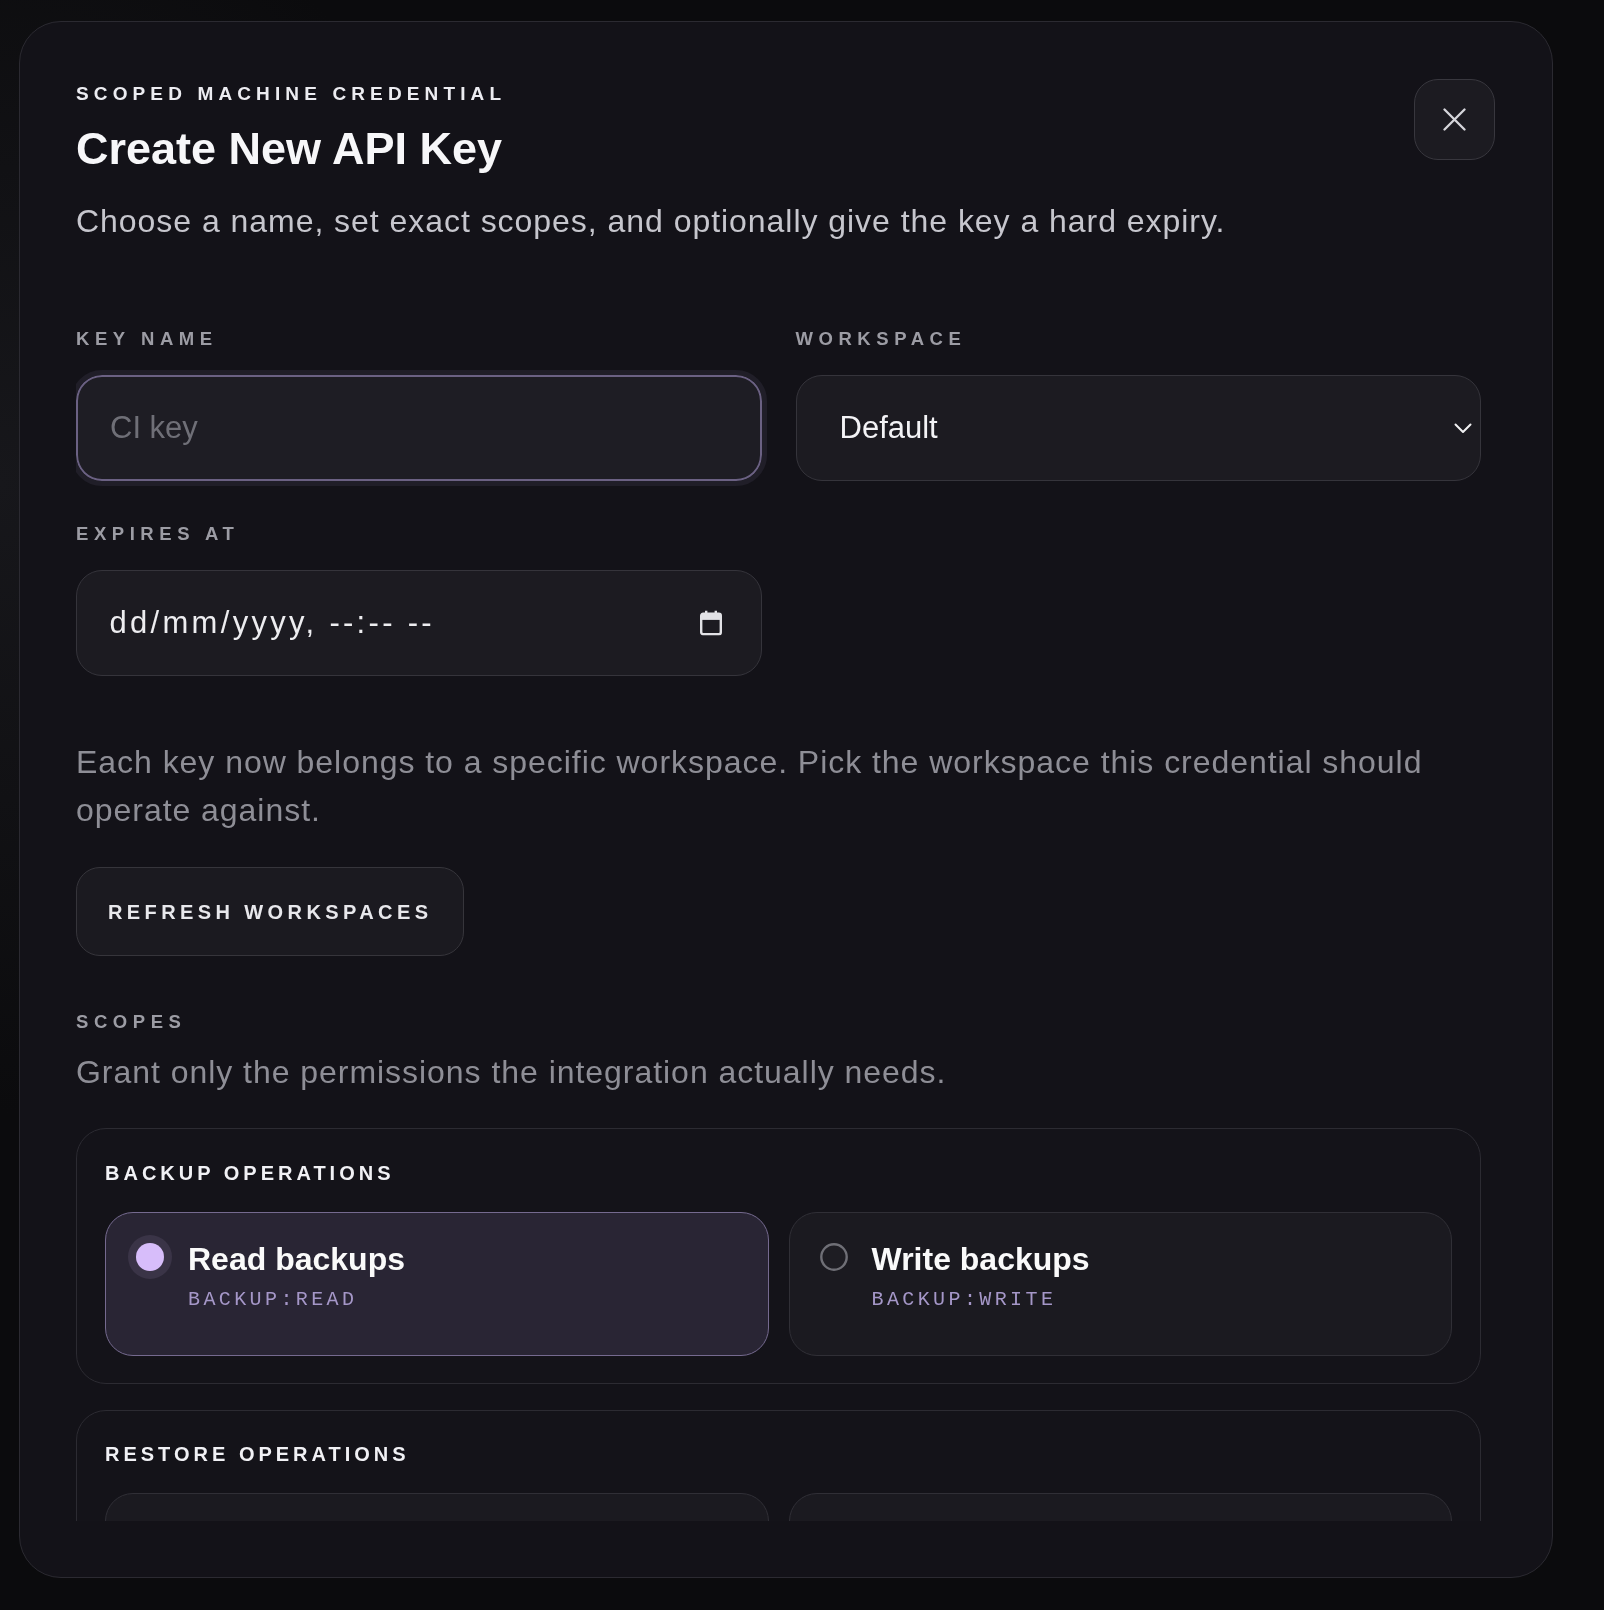 This screenshot has width=1604, height=1610. What do you see at coordinates (512, 1072) in the screenshot?
I see `section-description: Grant only the permissions the integration actually needs.` at bounding box center [512, 1072].